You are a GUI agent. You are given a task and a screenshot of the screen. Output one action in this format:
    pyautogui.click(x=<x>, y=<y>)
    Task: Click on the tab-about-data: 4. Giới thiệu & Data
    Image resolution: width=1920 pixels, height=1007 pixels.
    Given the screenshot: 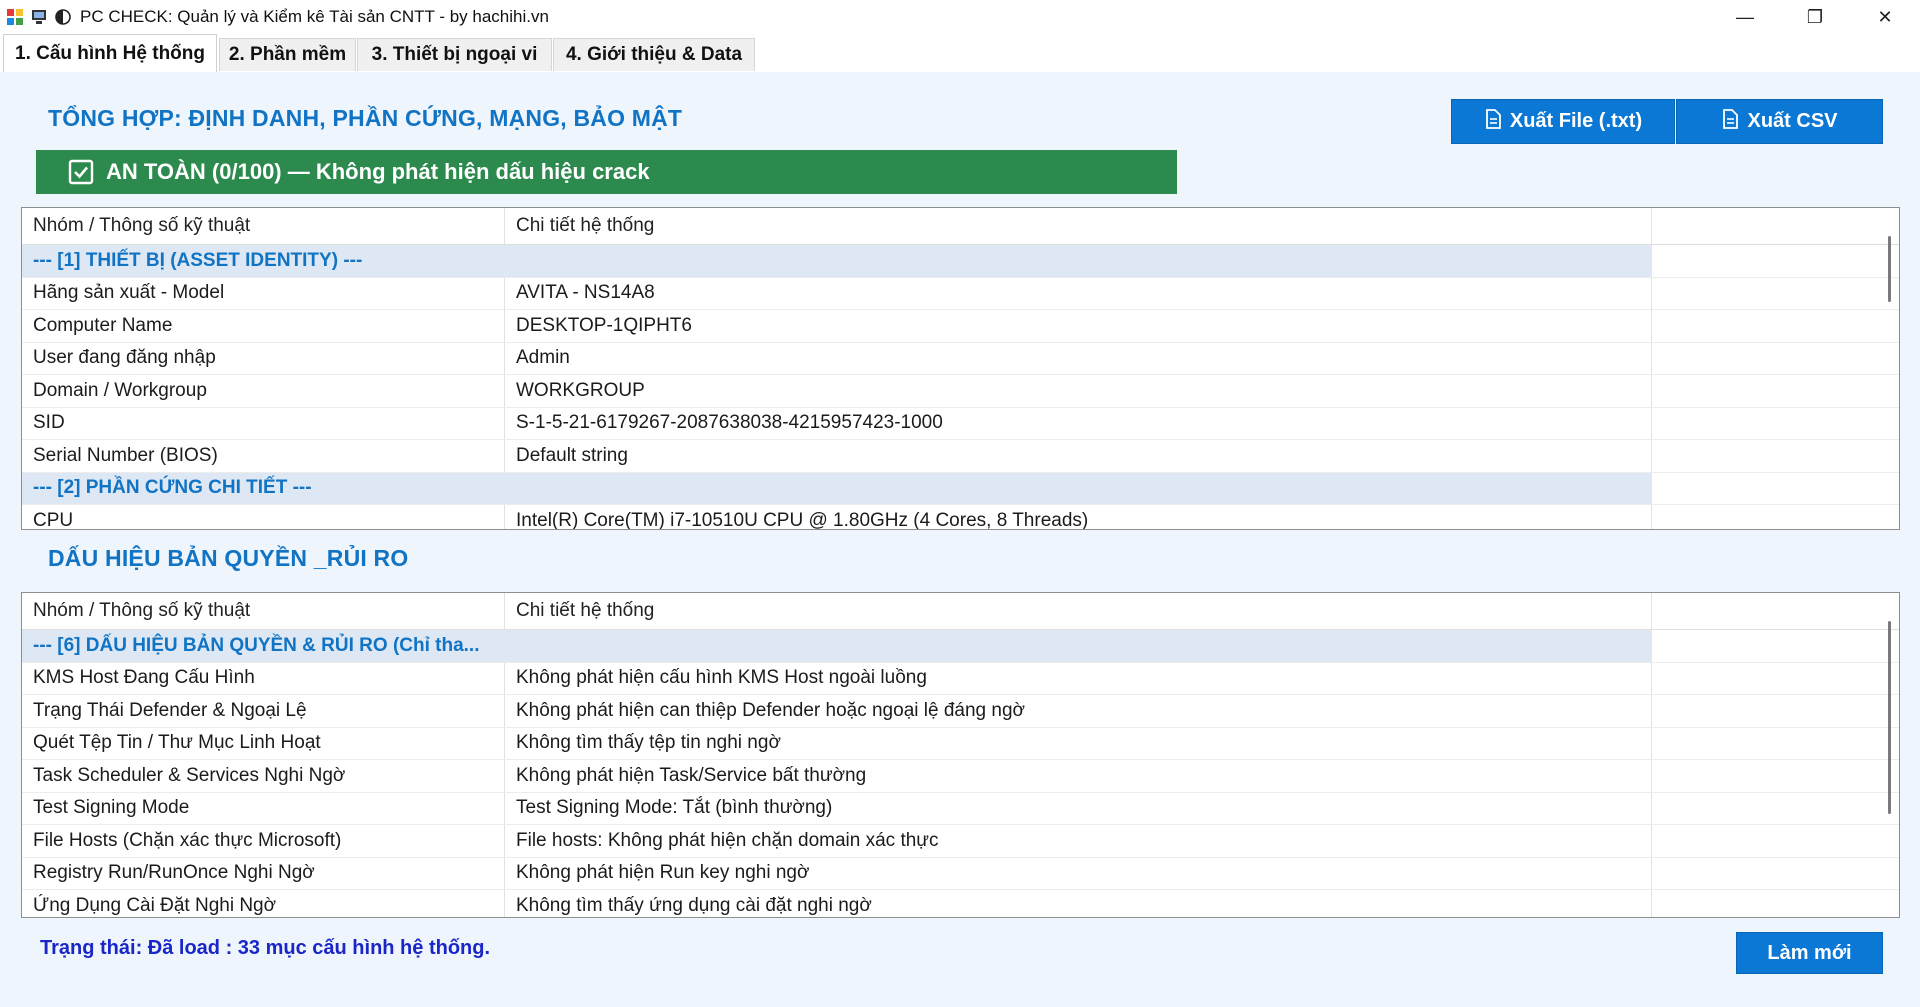 What is the action you would take?
    pyautogui.click(x=654, y=54)
    